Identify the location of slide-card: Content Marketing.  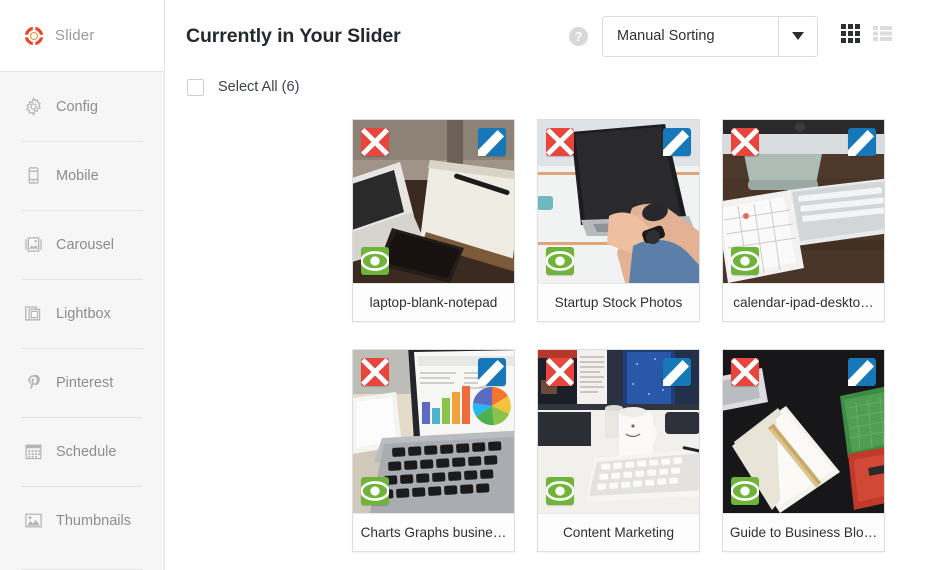
(618, 450).